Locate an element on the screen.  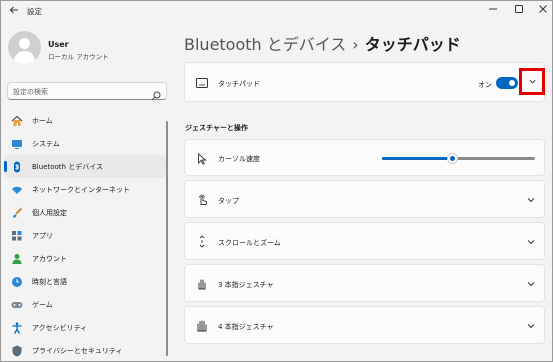
three-finger-icon is located at coordinates (201, 283).